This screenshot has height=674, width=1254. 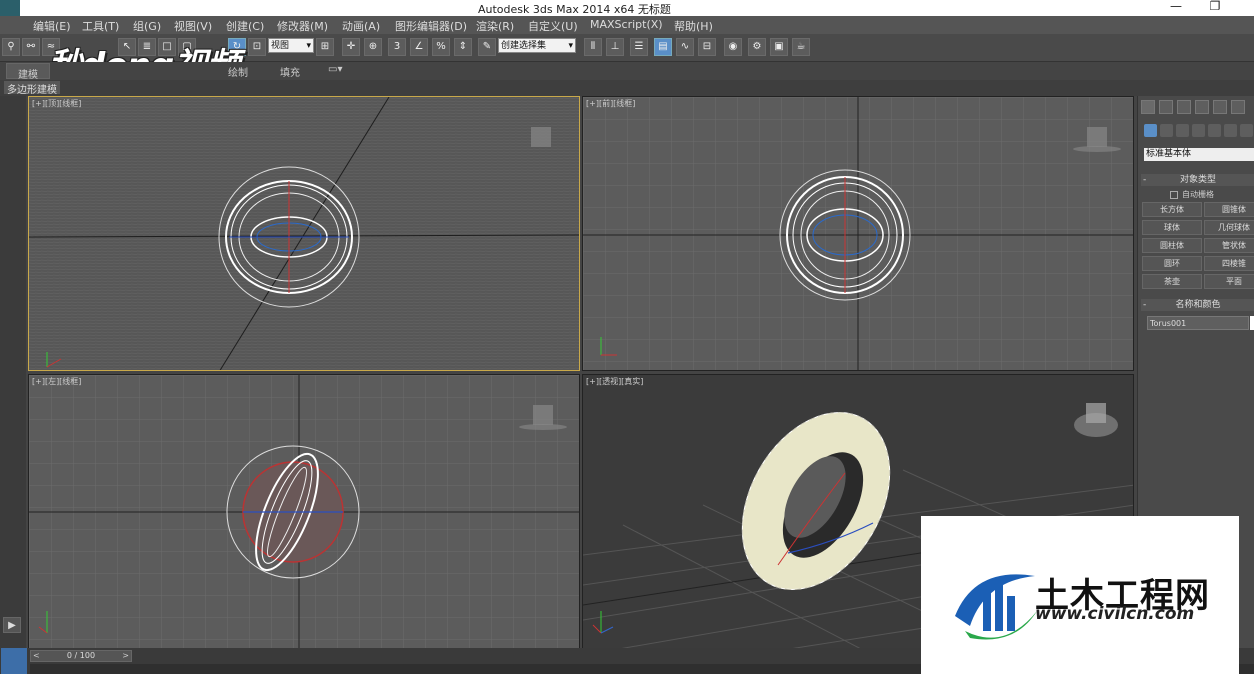 I want to click on menu-tools: 工具(T), so click(x=100, y=26).